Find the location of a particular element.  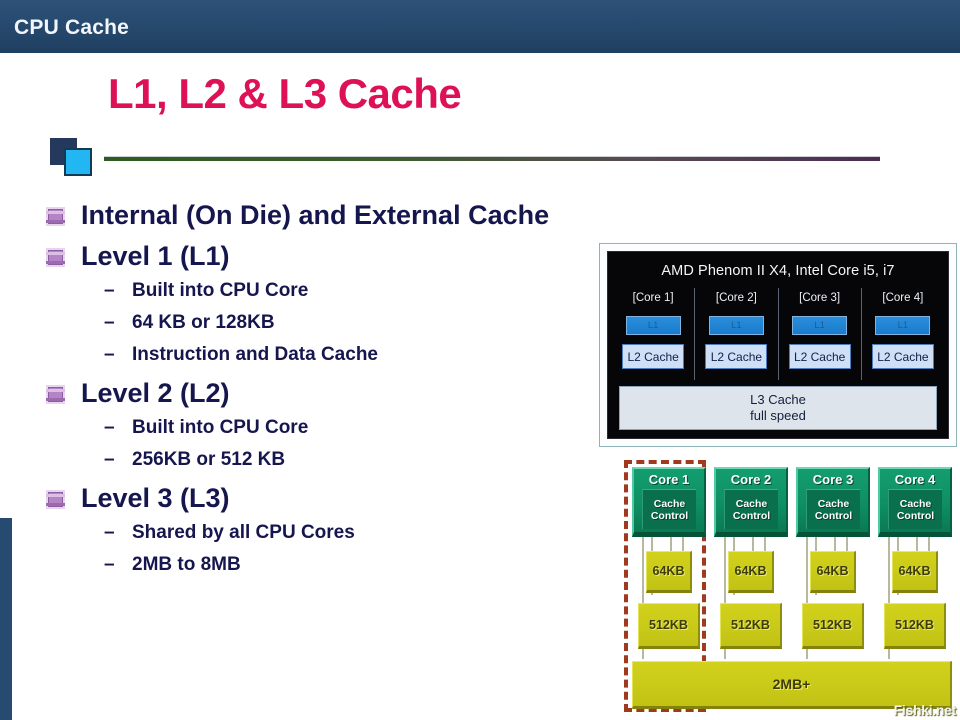

watermark-label: Fishki.net is located at coordinates (925, 710).